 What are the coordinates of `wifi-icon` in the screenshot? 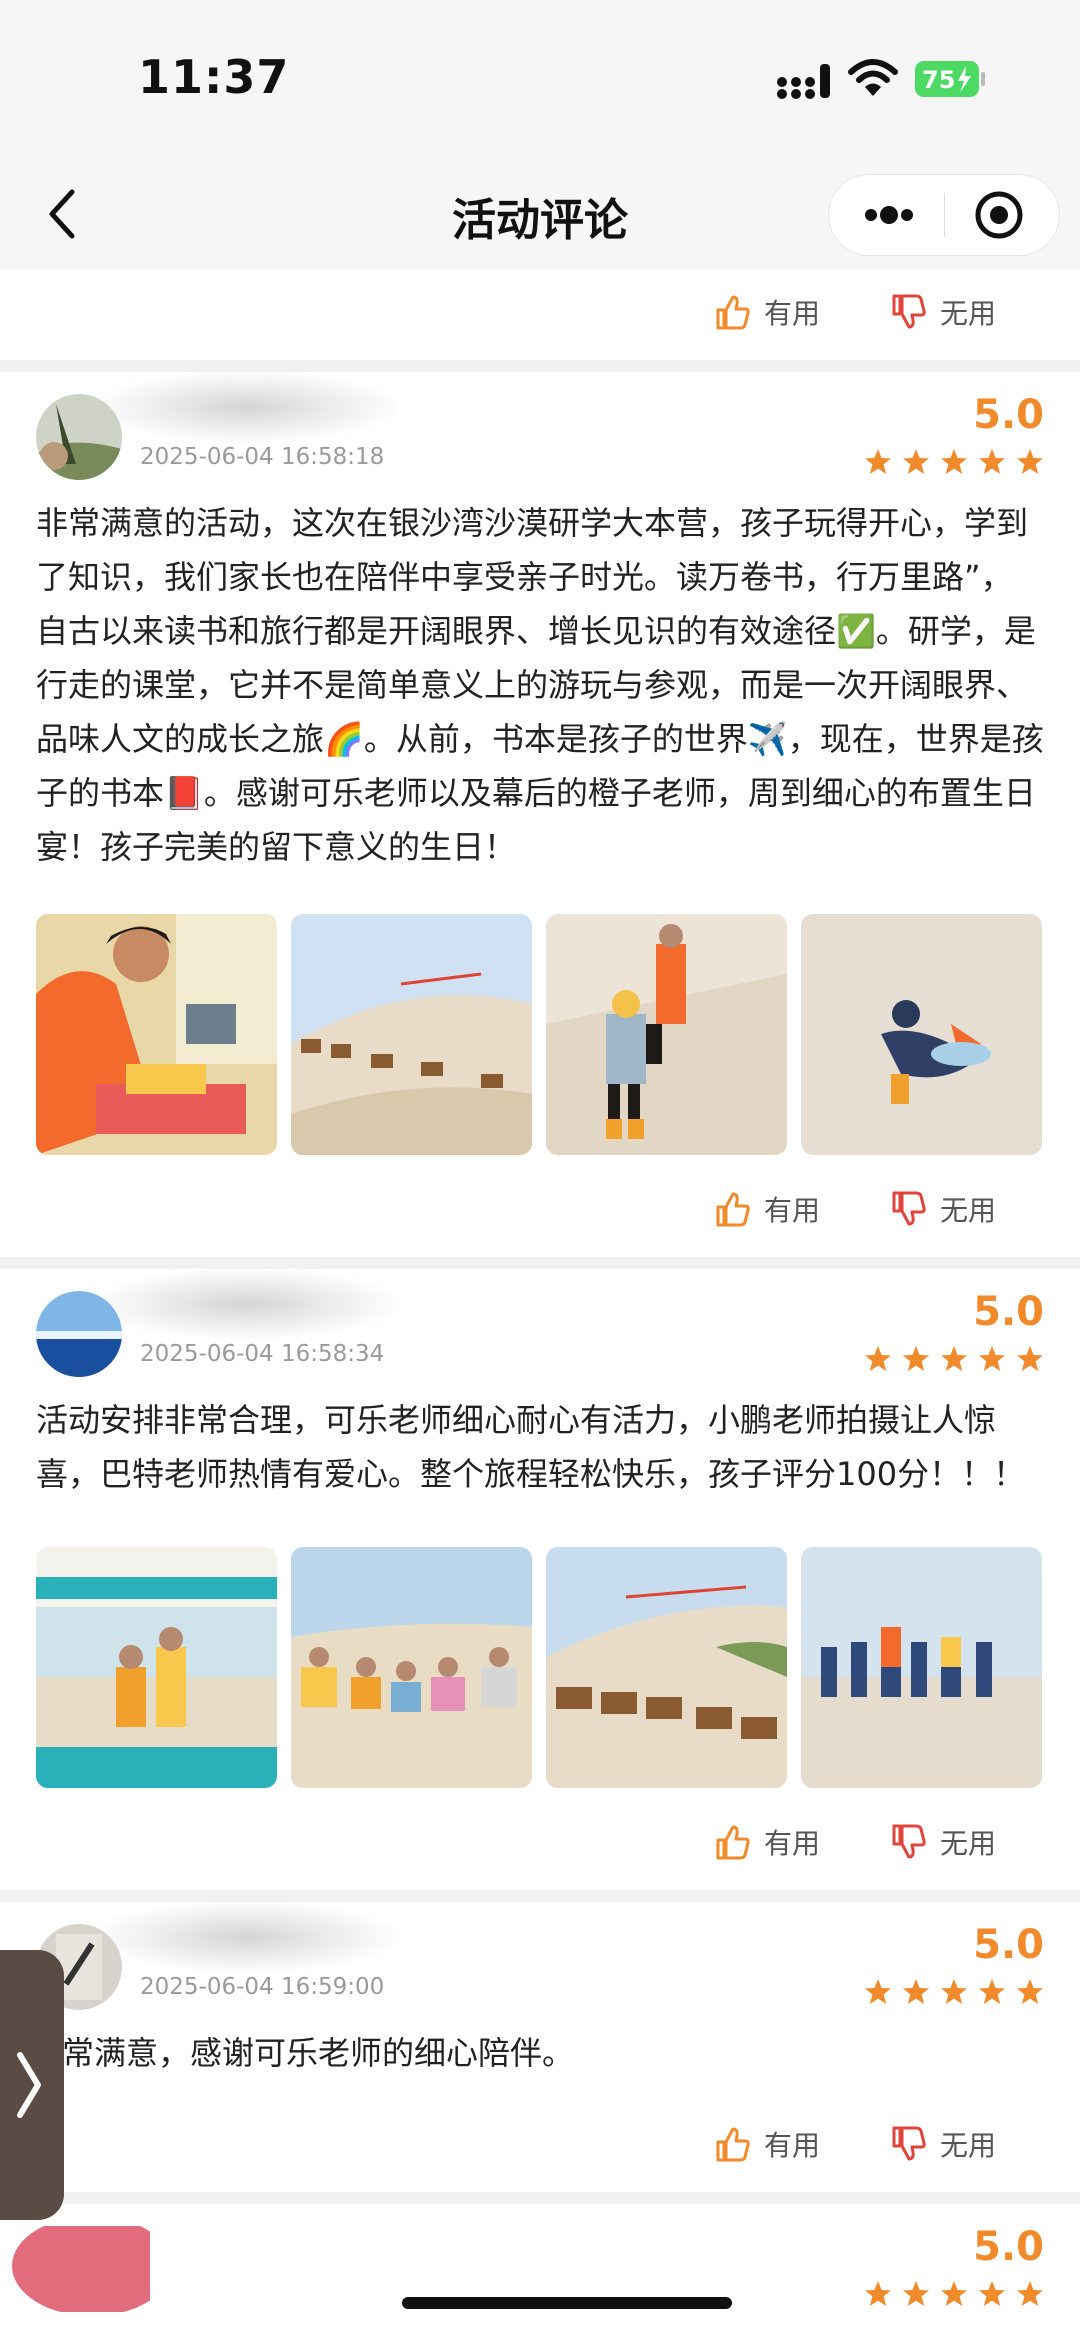 It's located at (873, 77).